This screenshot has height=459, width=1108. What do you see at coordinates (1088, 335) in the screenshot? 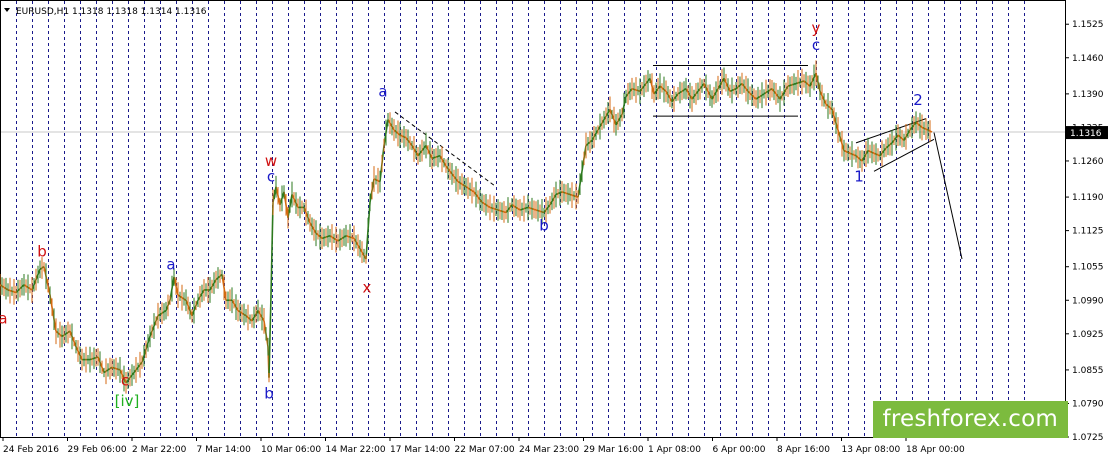
I see `y-tick-label: 1.0925` at bounding box center [1088, 335].